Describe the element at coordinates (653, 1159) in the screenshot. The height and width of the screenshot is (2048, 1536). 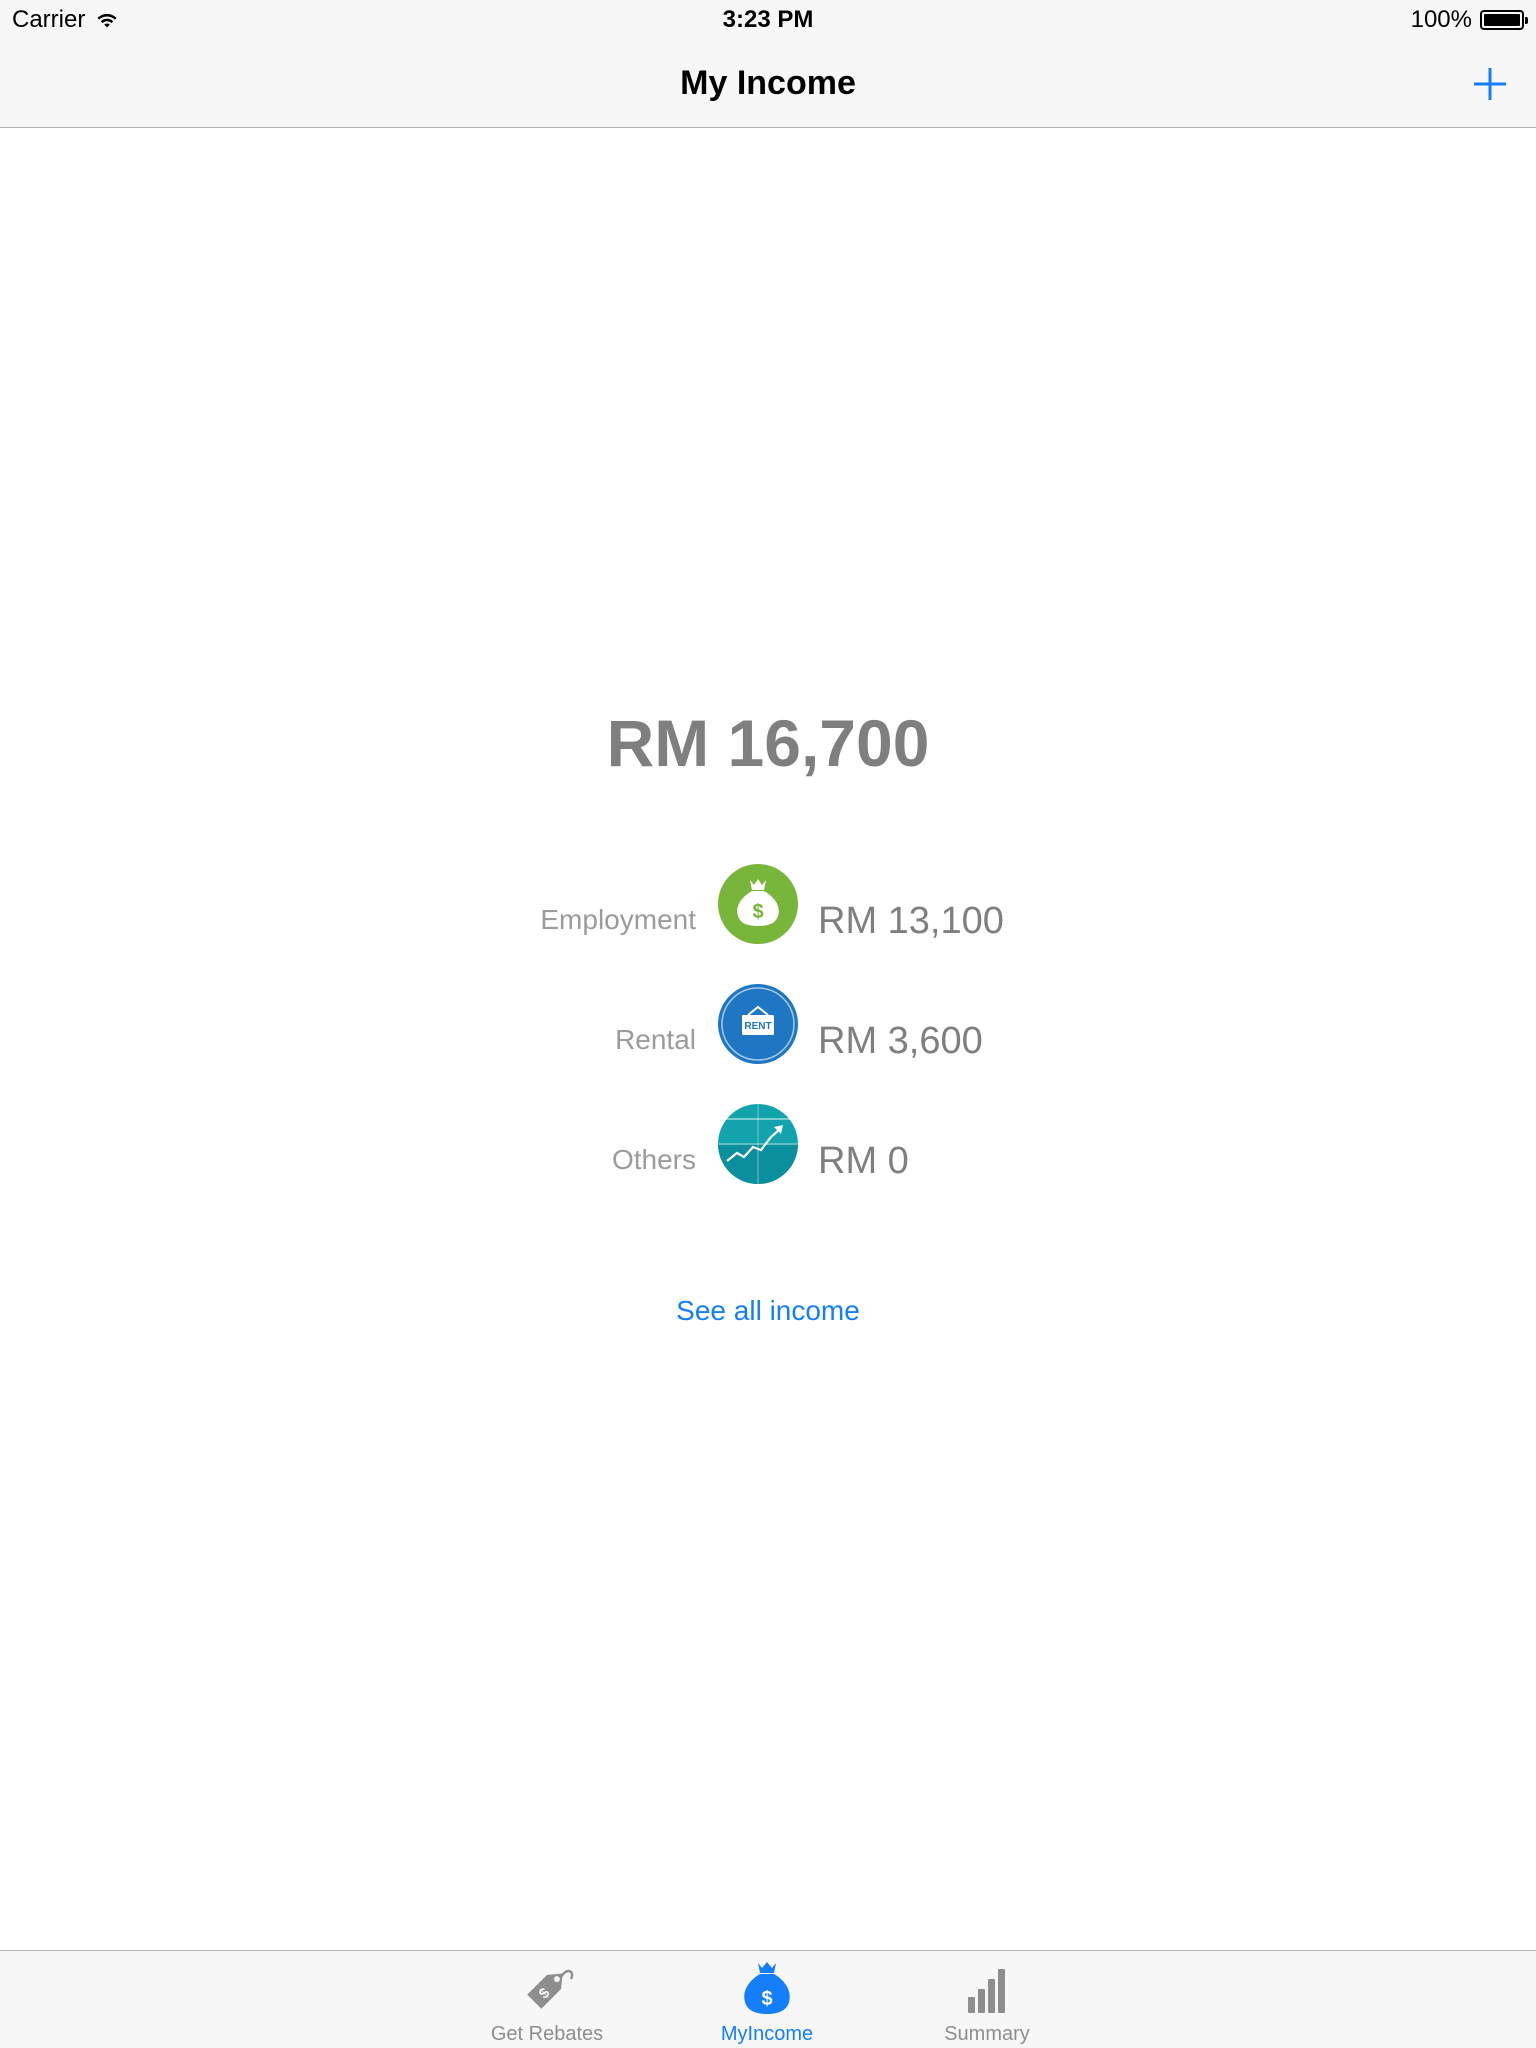
I see `income-row-label: Others` at that location.